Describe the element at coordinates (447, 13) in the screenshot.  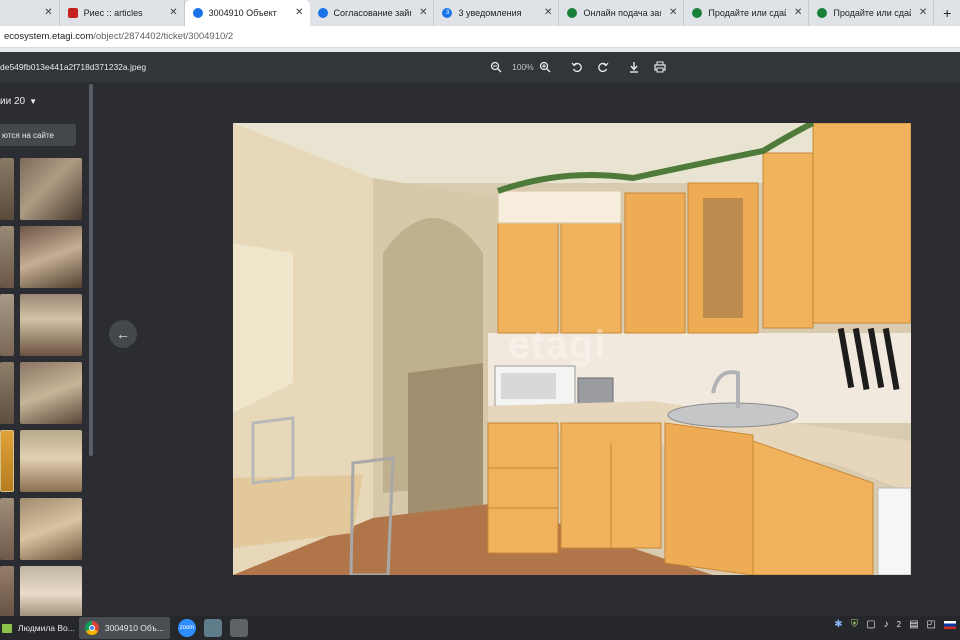
I see `notification-icon: 3` at that location.